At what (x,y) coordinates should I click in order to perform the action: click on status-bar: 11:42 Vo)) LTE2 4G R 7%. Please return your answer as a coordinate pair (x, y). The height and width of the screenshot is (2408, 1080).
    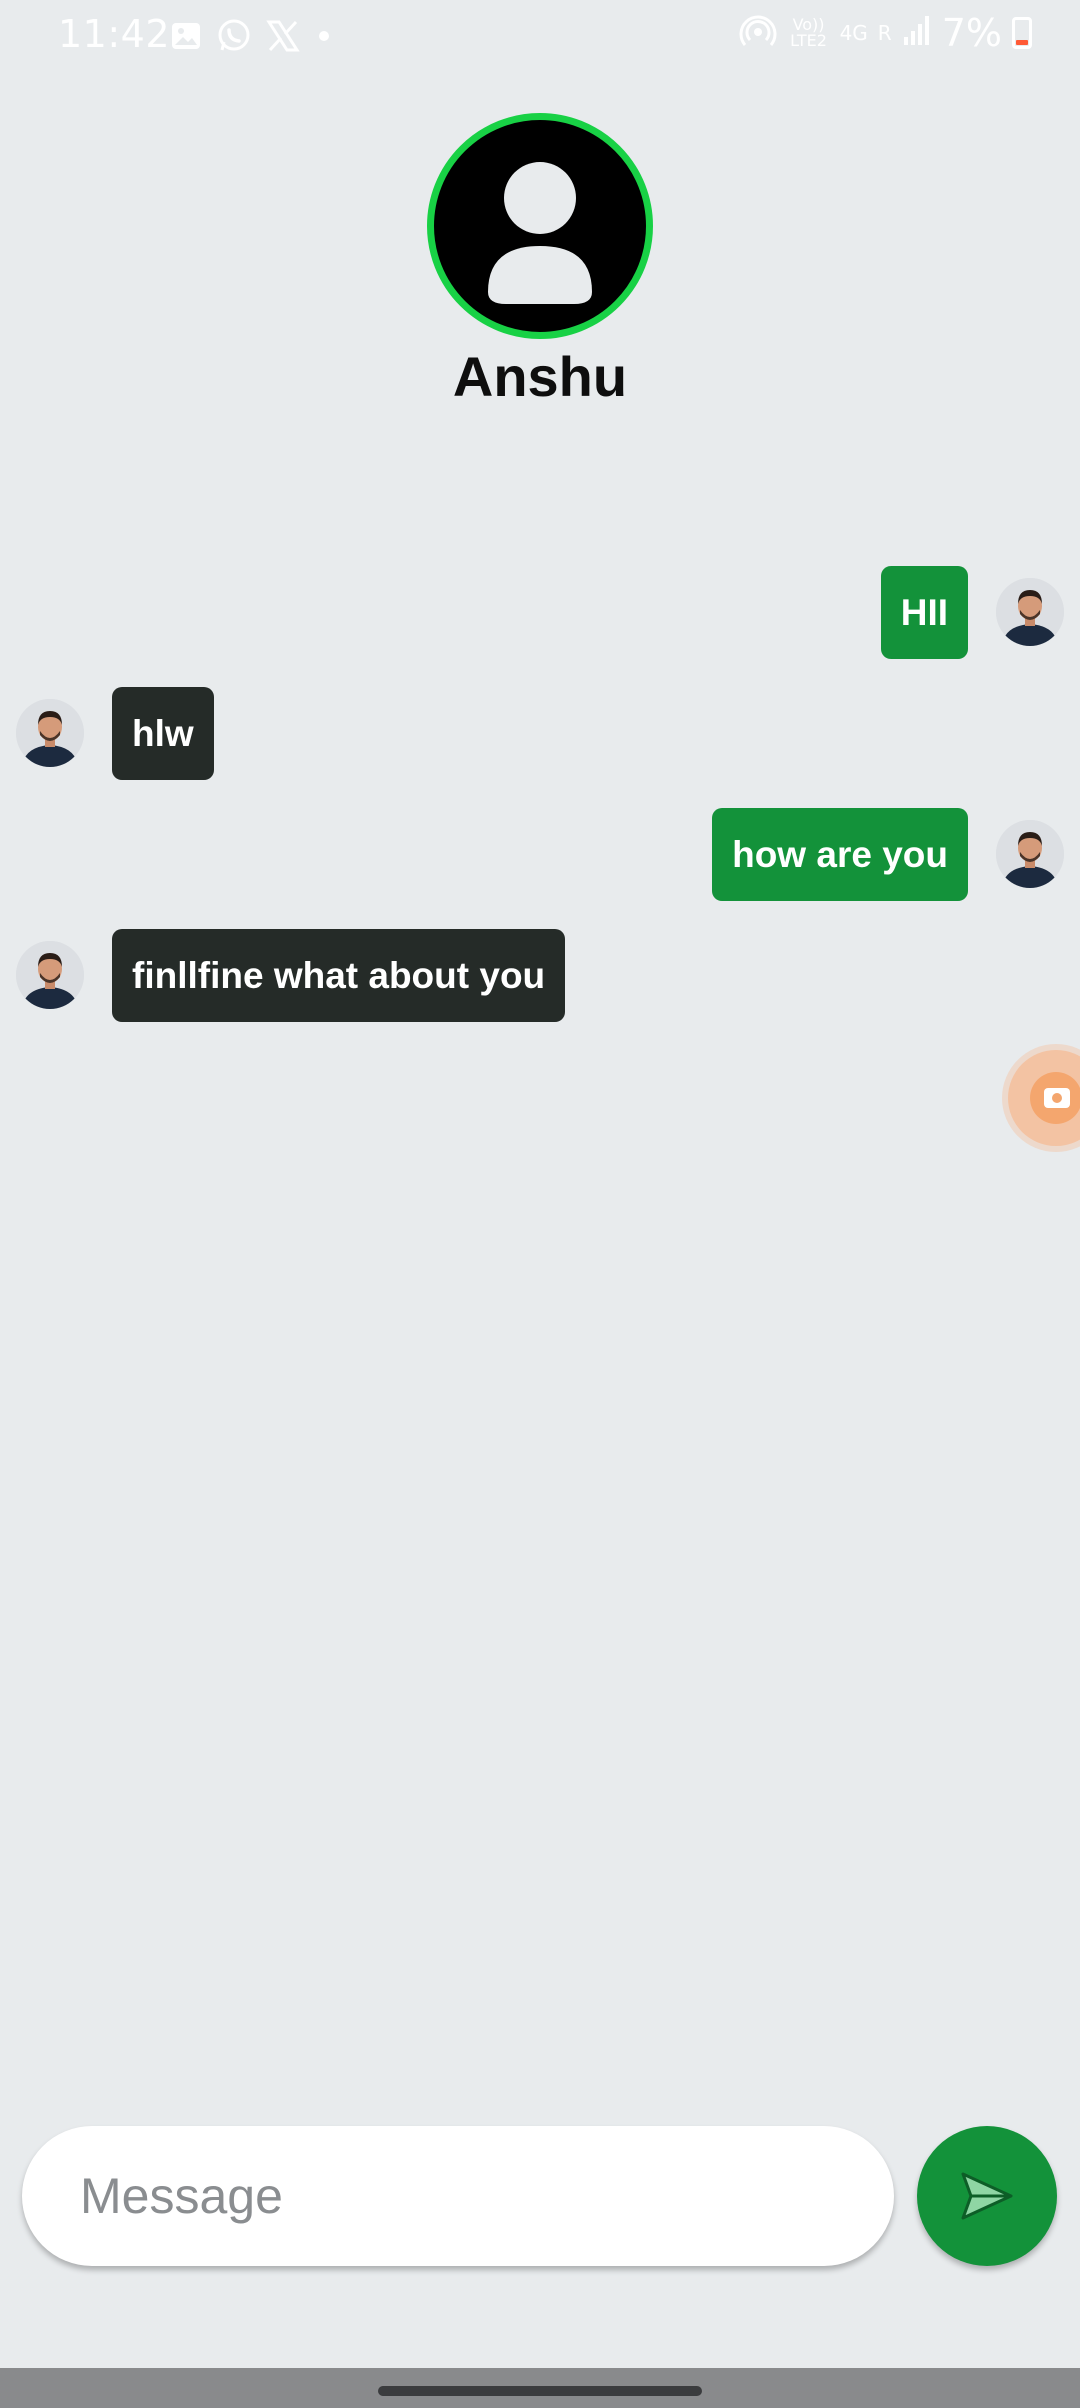
    Looking at the image, I should click on (540, 35).